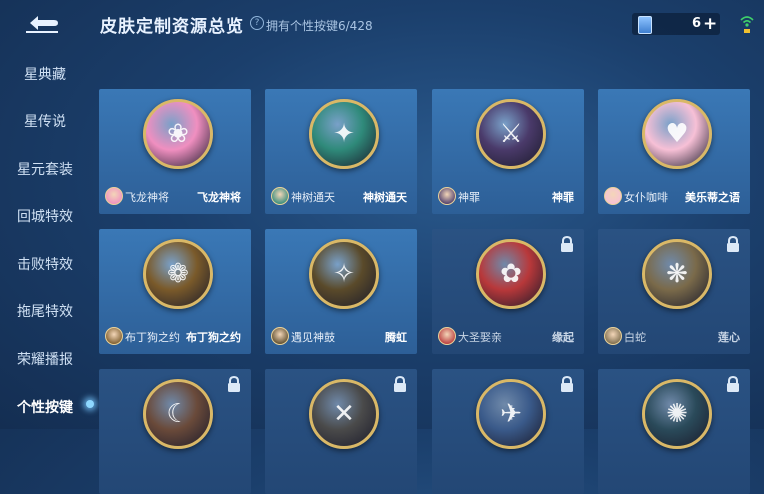 This screenshot has height=494, width=764. I want to click on owned-count: 拥有个性按键6/428, so click(319, 26).